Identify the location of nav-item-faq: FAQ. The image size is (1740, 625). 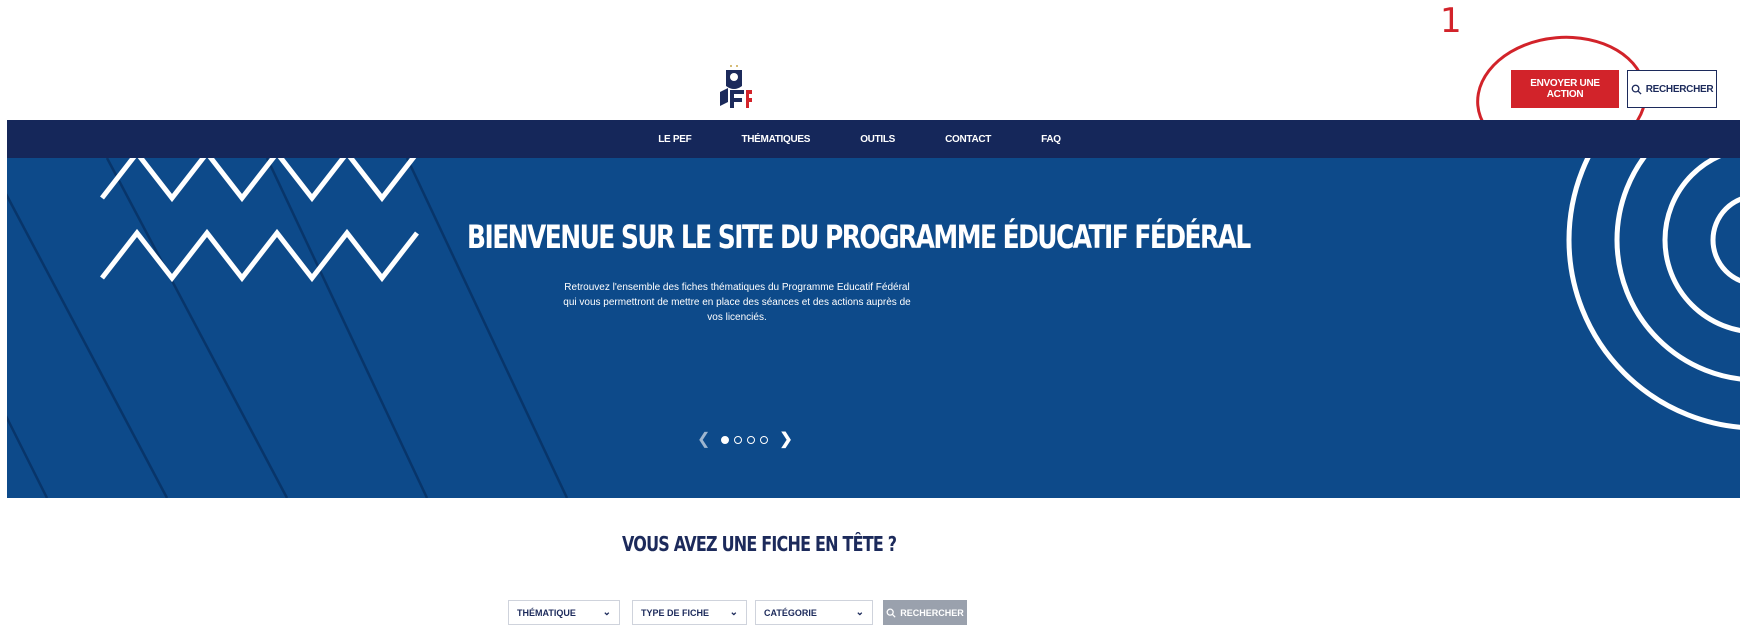
(1051, 139).